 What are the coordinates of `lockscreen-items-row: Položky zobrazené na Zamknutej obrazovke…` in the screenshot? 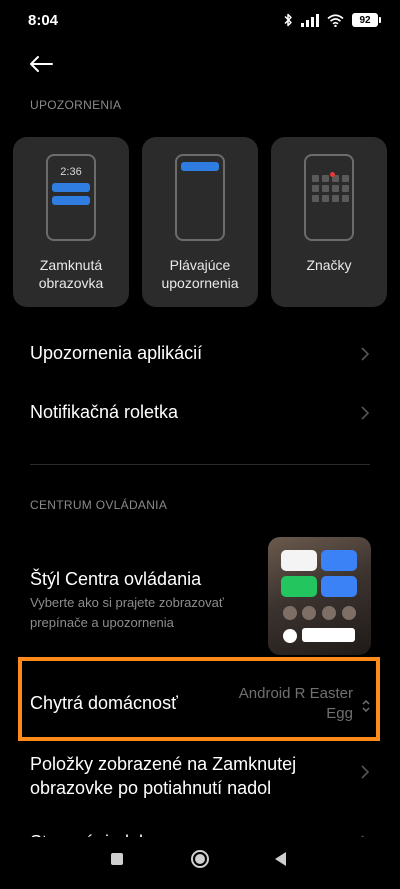 It's located at (200, 775).